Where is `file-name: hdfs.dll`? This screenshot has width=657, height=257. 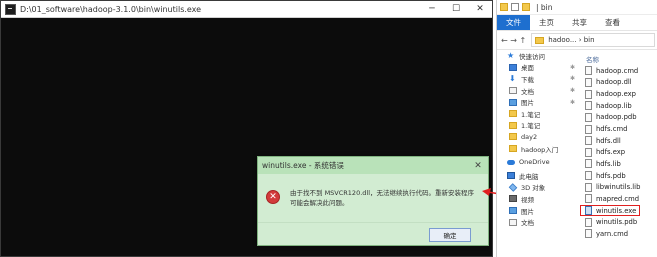 file-name: hdfs.dll is located at coordinates (608, 140).